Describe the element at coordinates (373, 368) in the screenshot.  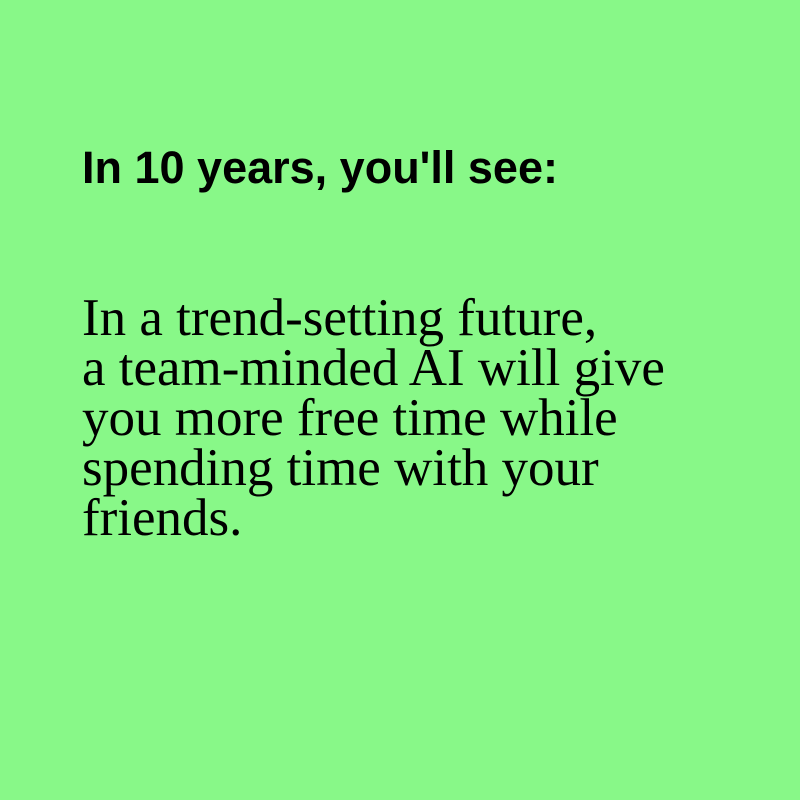
I see `body-line: a team-minded AI will give` at that location.